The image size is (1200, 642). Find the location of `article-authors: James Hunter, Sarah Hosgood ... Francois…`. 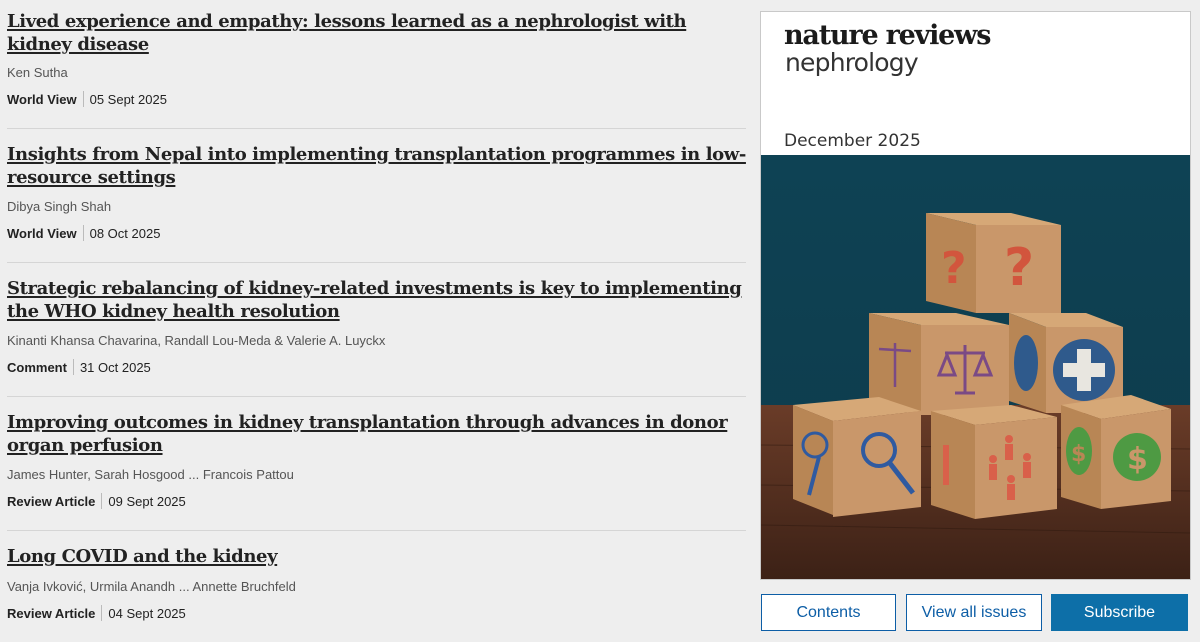

article-authors: James Hunter, Sarah Hosgood ... Francois… is located at coordinates (150, 474).